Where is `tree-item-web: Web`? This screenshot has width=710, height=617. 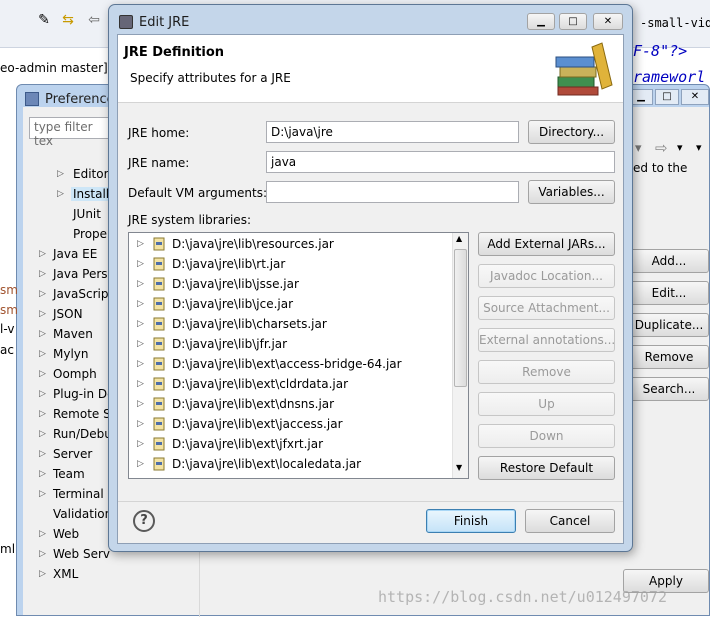 tree-item-web: Web is located at coordinates (66, 534).